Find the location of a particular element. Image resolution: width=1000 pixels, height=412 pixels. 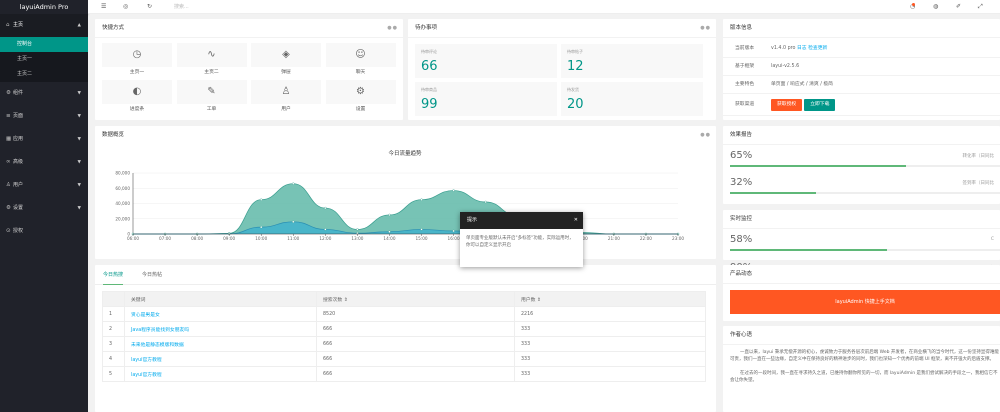

version-row: 获取渠道 获取授权 立即下载 is located at coordinates (861, 105).